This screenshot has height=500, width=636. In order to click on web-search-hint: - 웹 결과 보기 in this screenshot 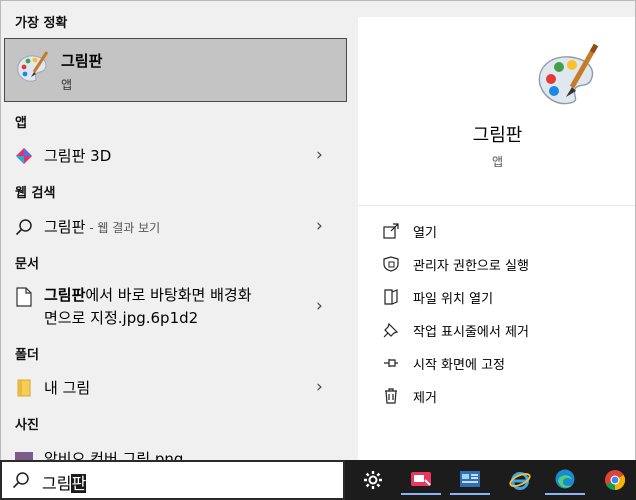, I will do `click(123, 228)`.